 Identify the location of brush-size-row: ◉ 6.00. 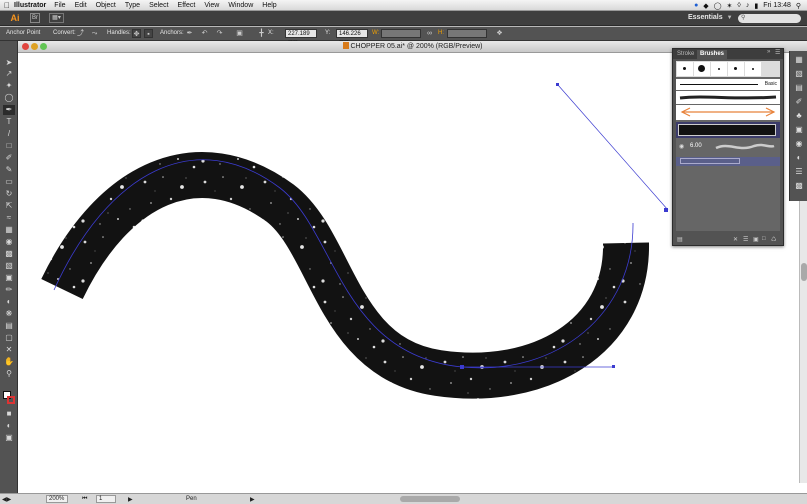
(728, 147).